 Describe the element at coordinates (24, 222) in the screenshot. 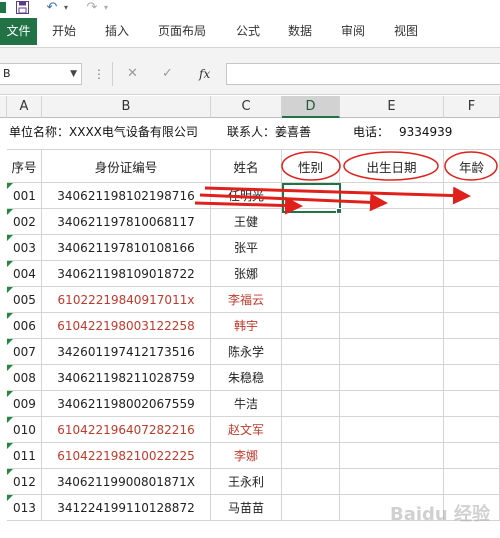

I see `seq-cell: 002` at that location.